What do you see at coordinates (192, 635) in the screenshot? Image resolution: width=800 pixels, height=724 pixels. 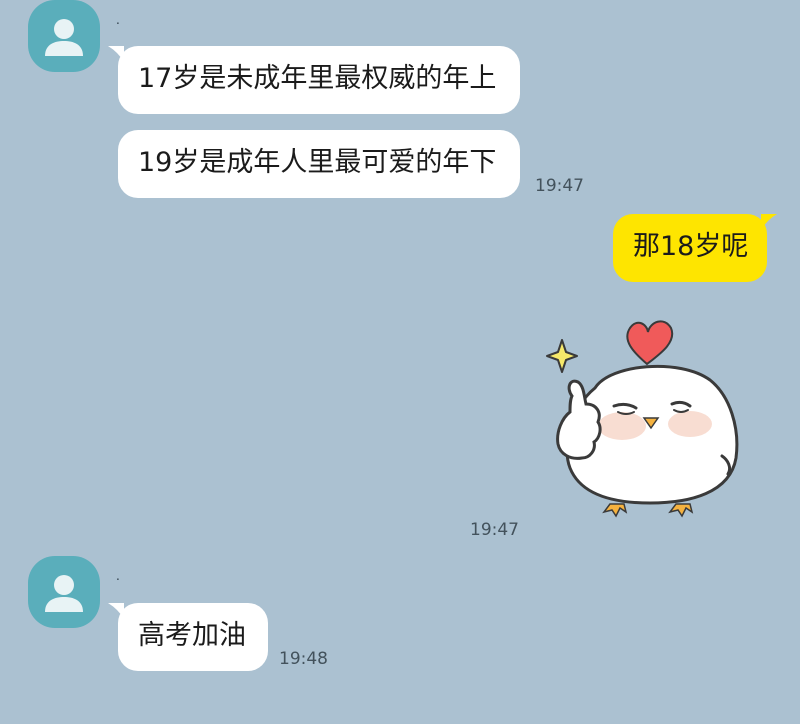 I see `message-text: 高考加油` at bounding box center [192, 635].